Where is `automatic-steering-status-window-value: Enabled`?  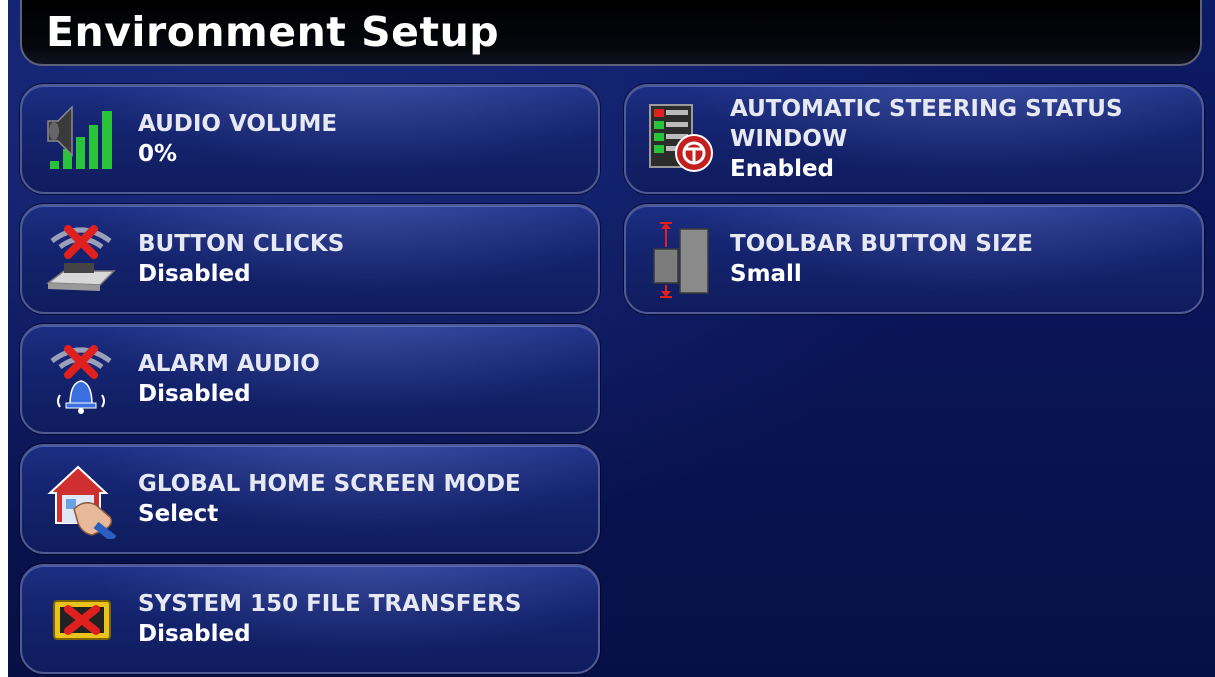
automatic-steering-status-window-value: Enabled is located at coordinates (782, 169).